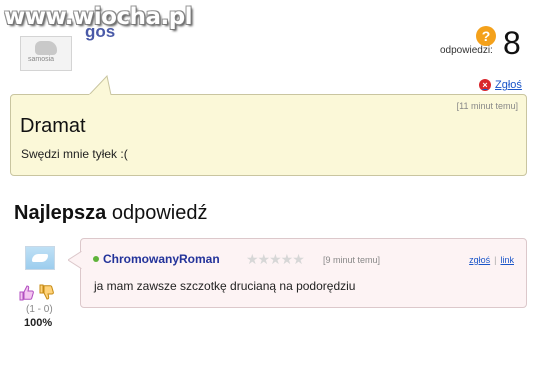 Image resolution: width=546 pixels, height=380 pixels. Describe the element at coordinates (39, 309) in the screenshot. I see `vote-counts: (1 - 0)` at that location.